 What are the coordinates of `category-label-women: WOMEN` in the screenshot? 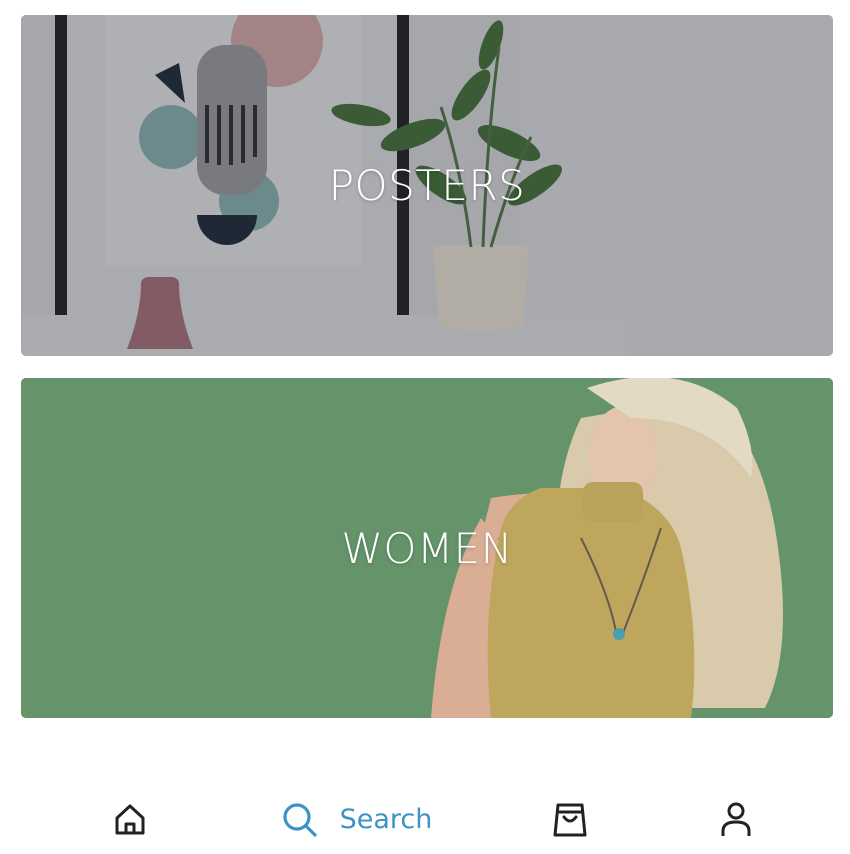 It's located at (427, 548).